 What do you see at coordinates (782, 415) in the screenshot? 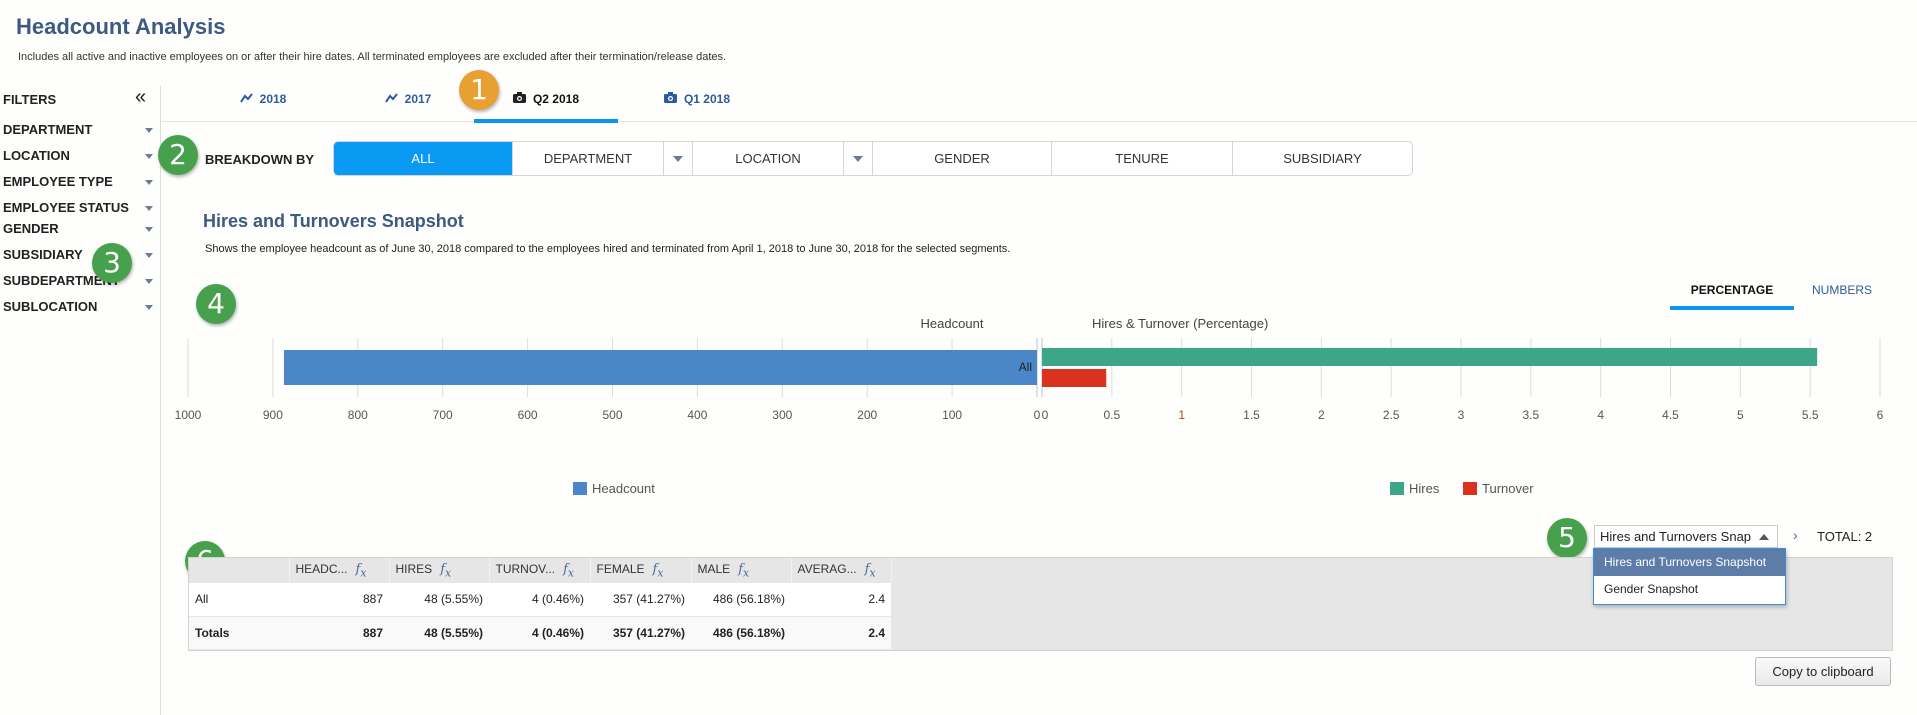
I see `x-tick-label: 300` at bounding box center [782, 415].